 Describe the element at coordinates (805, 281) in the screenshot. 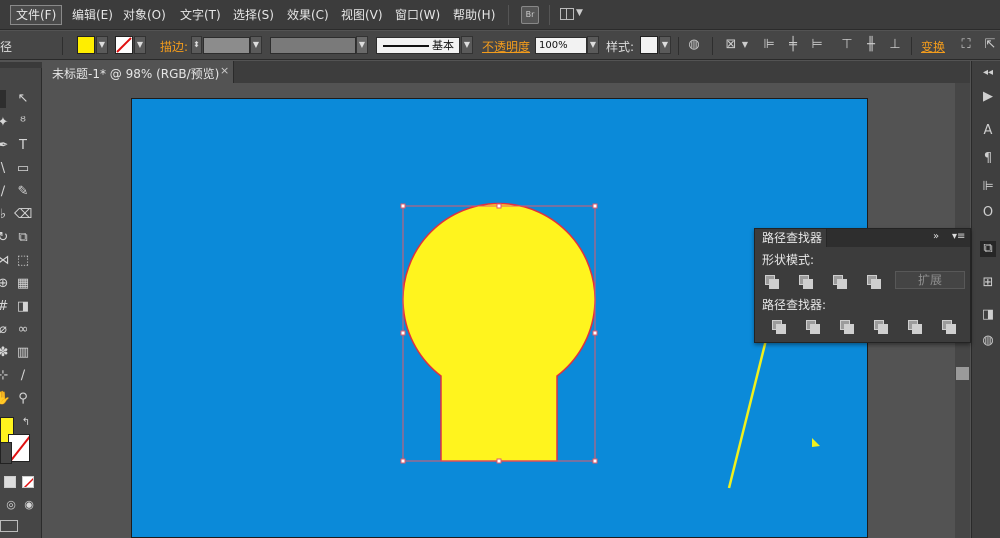

I see `minus-front-icon` at that location.